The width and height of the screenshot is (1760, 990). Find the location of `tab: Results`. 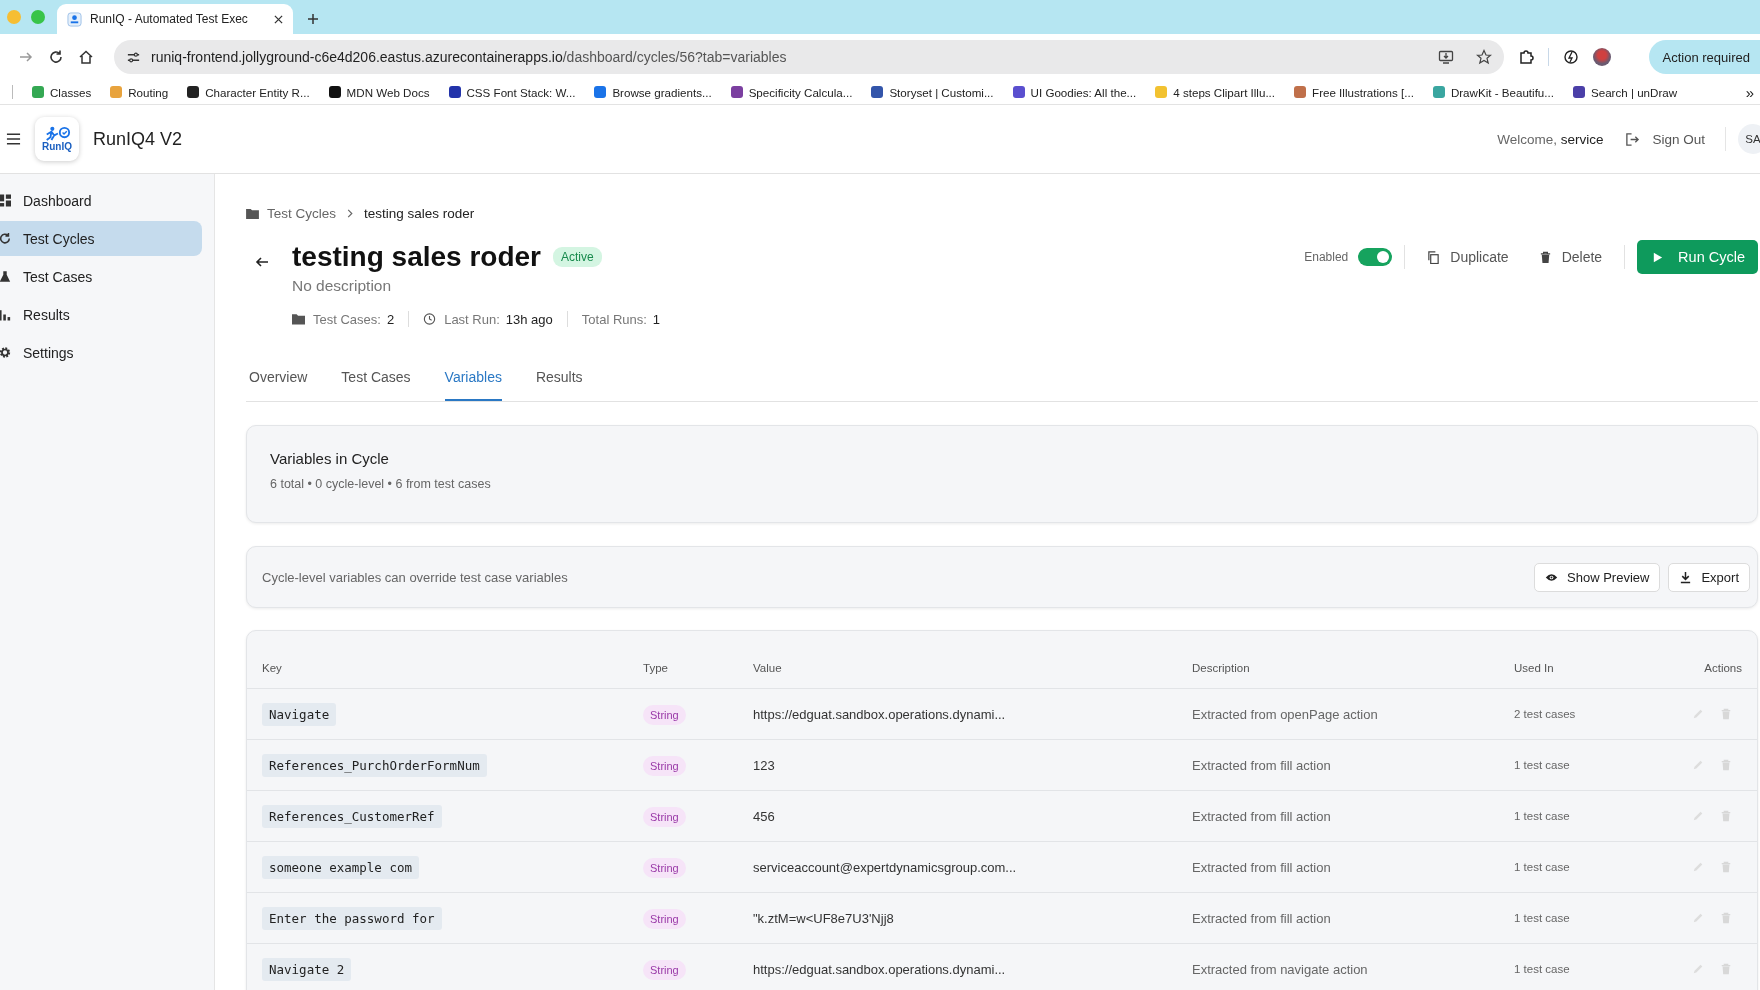

tab: Results is located at coordinates (559, 382).